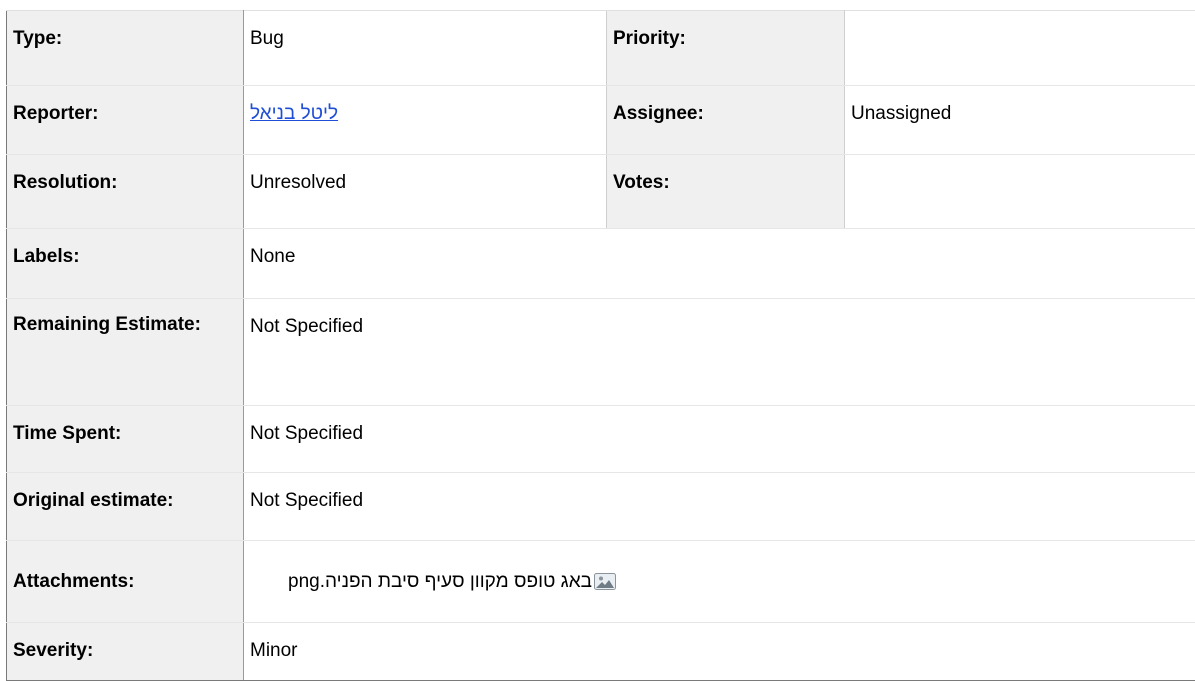  I want to click on reporter-value: ליטל בניאל, so click(425, 120).